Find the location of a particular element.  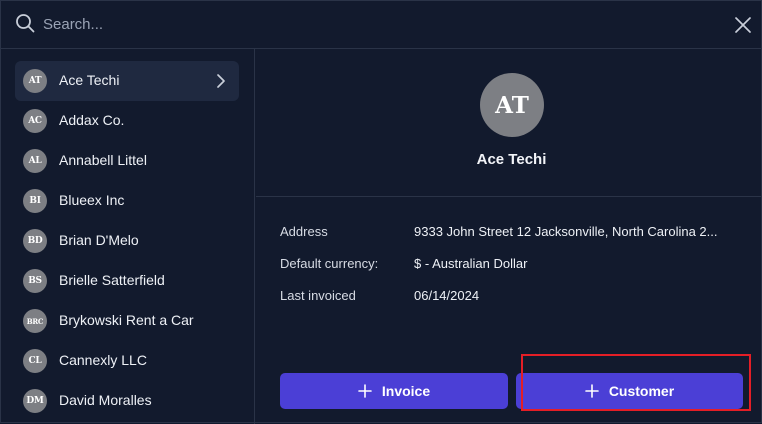

customer-title: Ace Techi is located at coordinates (511, 159).